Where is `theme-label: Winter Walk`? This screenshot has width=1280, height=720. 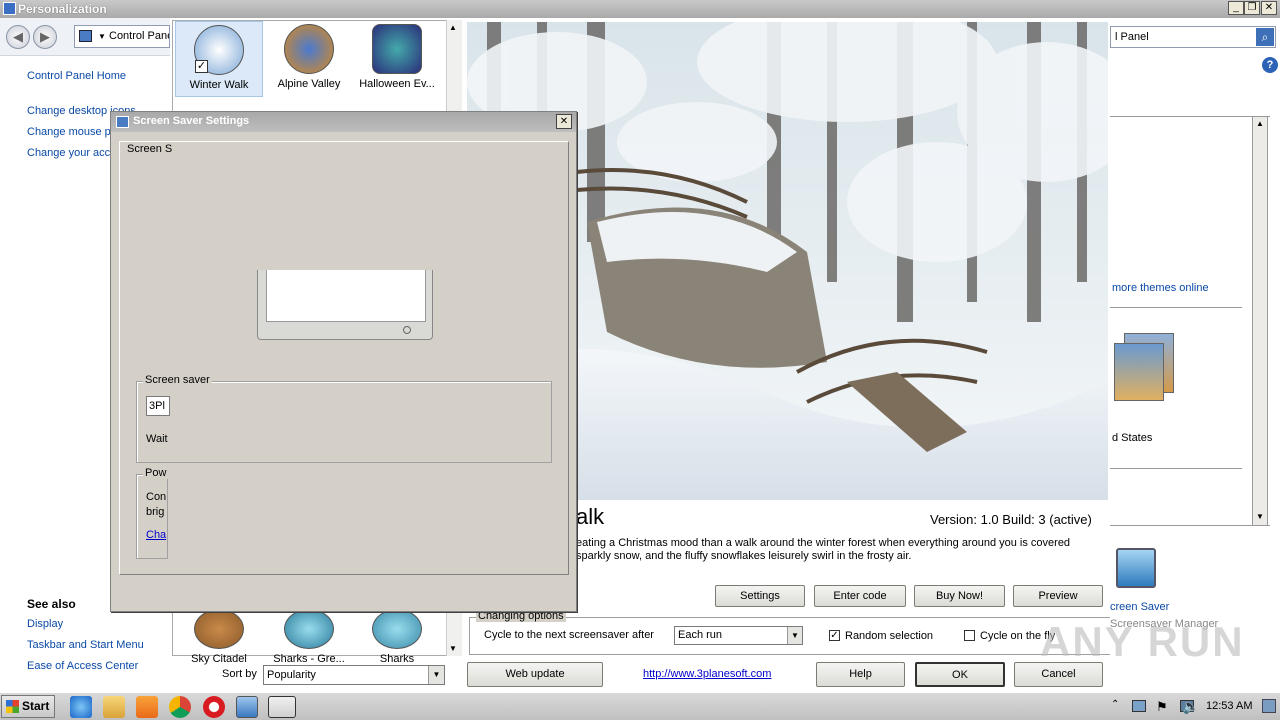 theme-label: Winter Walk is located at coordinates (219, 85).